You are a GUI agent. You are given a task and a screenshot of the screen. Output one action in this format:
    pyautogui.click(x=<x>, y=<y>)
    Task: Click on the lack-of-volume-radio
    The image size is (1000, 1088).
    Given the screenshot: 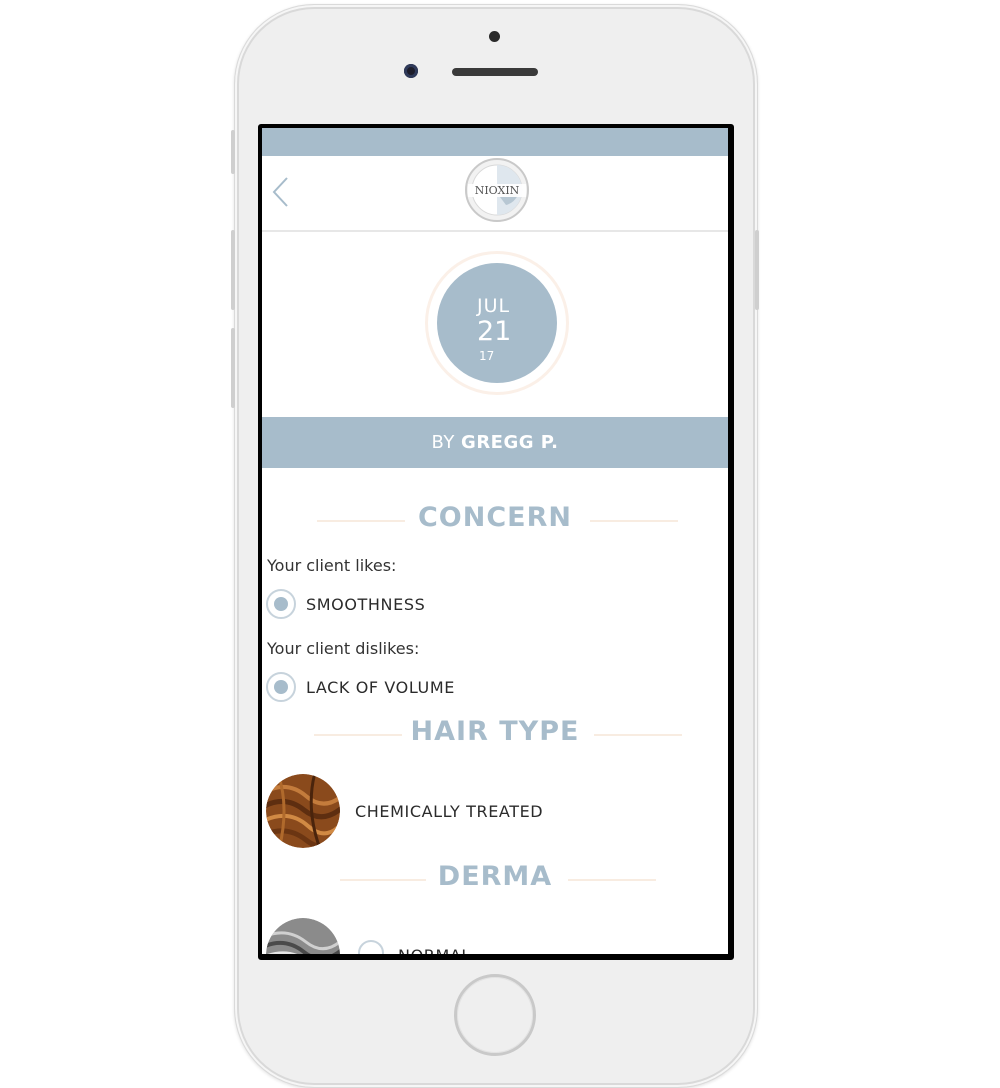 What is the action you would take?
    pyautogui.click(x=281, y=687)
    